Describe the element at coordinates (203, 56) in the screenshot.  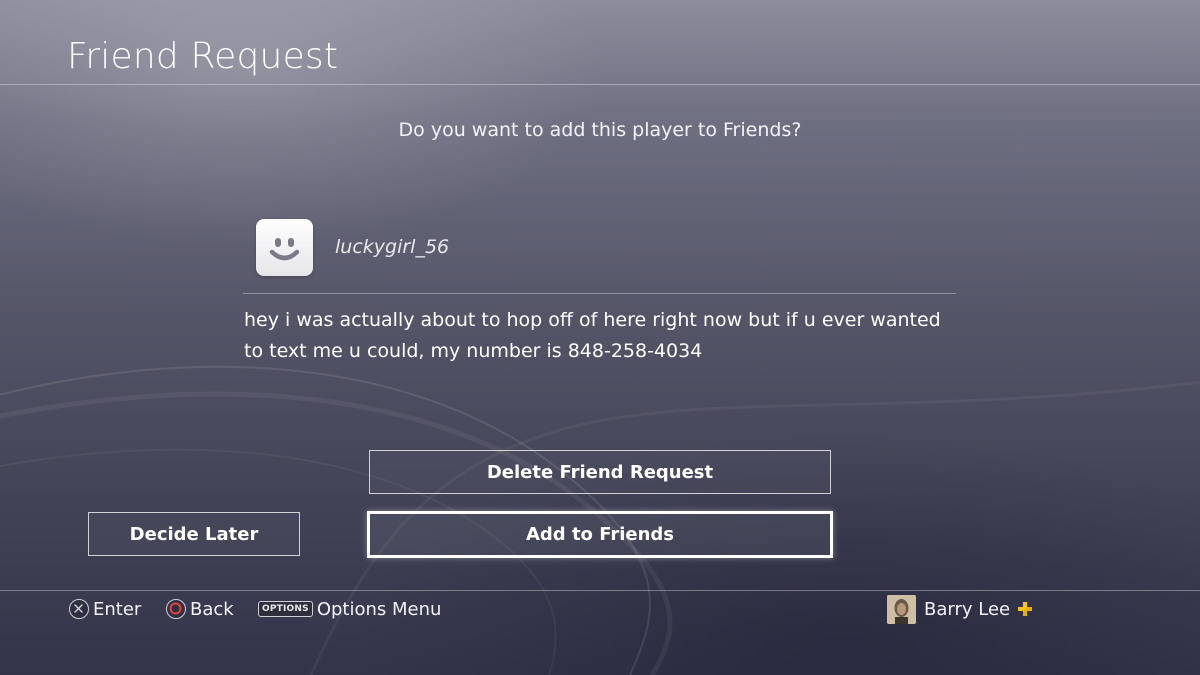
I see `page-title: Friend Request` at that location.